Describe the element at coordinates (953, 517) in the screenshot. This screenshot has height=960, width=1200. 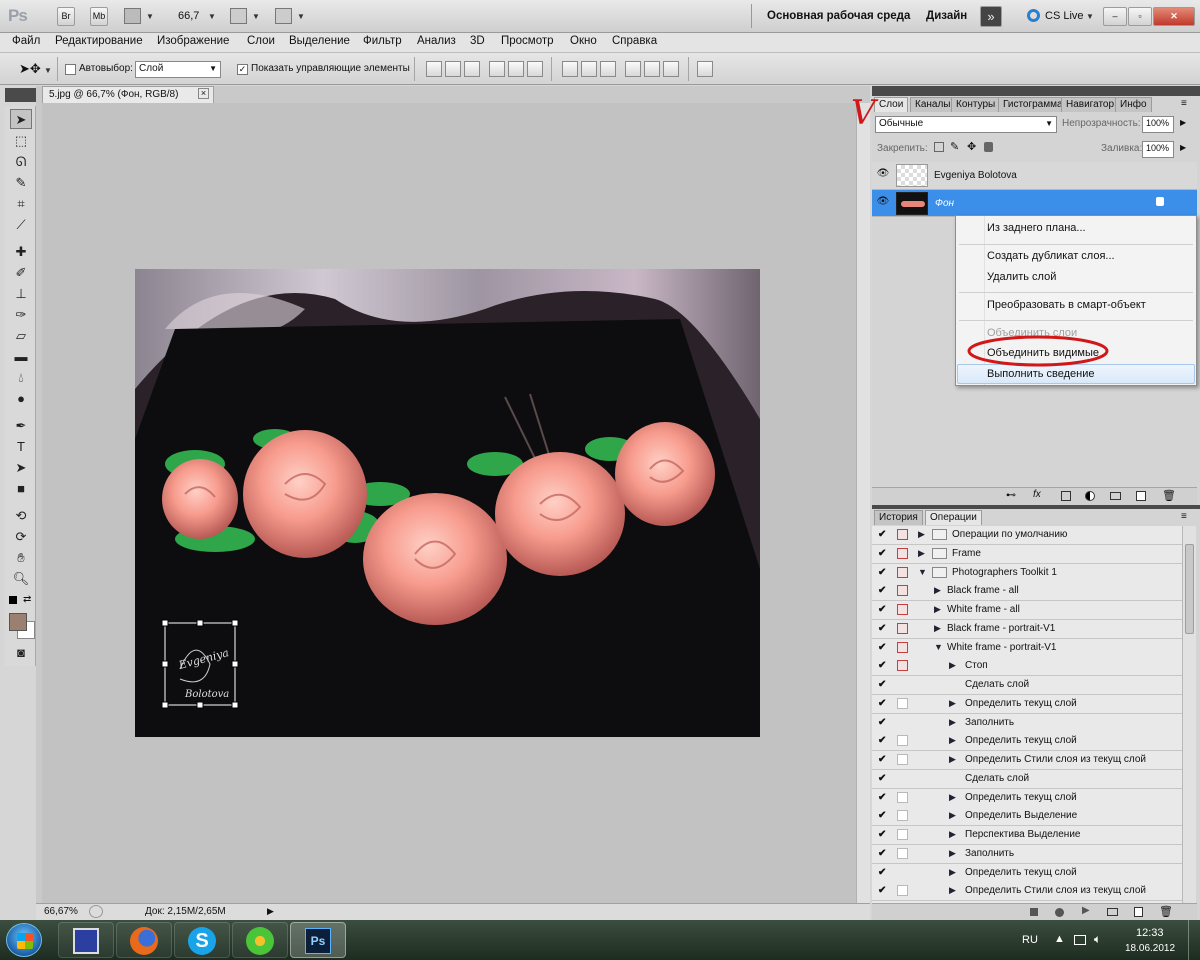
I see `tab-actions: Операции` at that location.